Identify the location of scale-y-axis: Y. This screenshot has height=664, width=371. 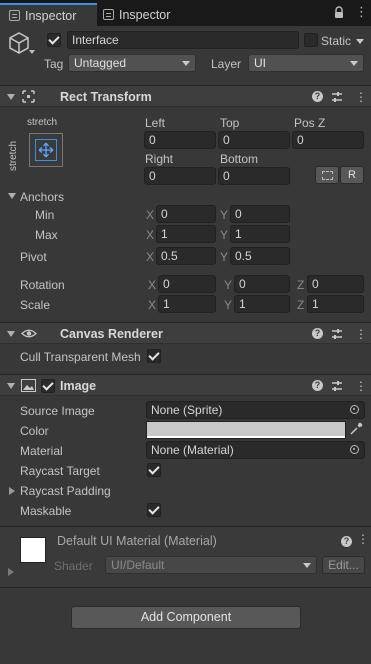
(228, 305).